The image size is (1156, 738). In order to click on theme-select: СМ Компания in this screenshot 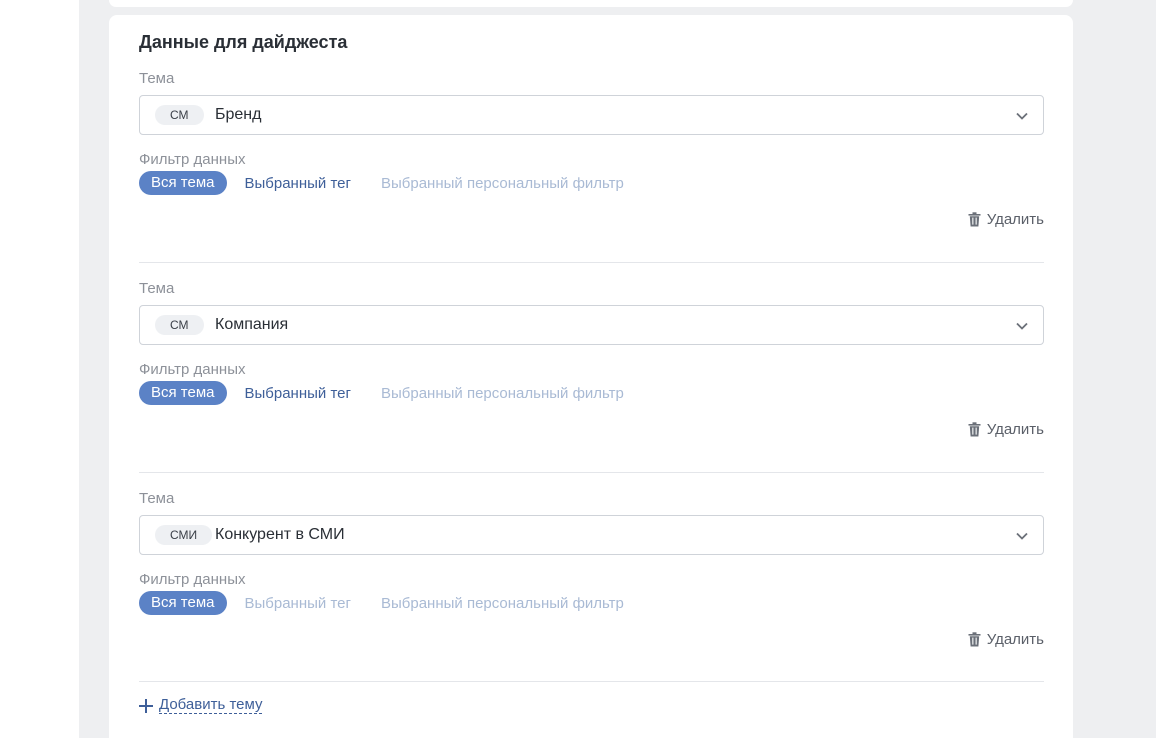, I will do `click(591, 325)`.